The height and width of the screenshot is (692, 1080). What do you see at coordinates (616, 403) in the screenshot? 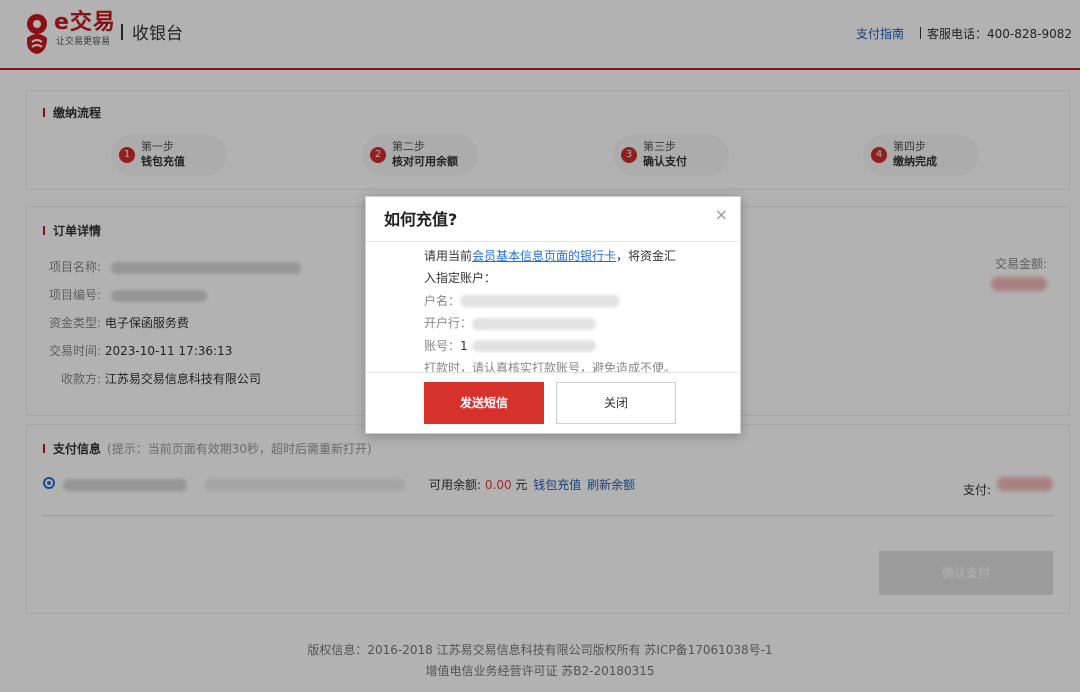
I see `close-dialog-button: 关闭` at bounding box center [616, 403].